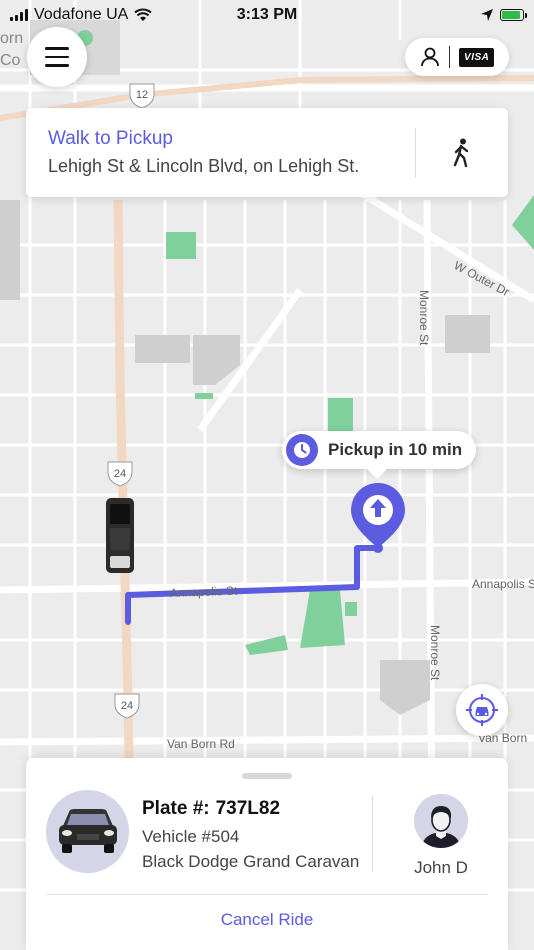 The image size is (534, 950). Describe the element at coordinates (430, 57) in the screenshot. I see `person-icon` at that location.